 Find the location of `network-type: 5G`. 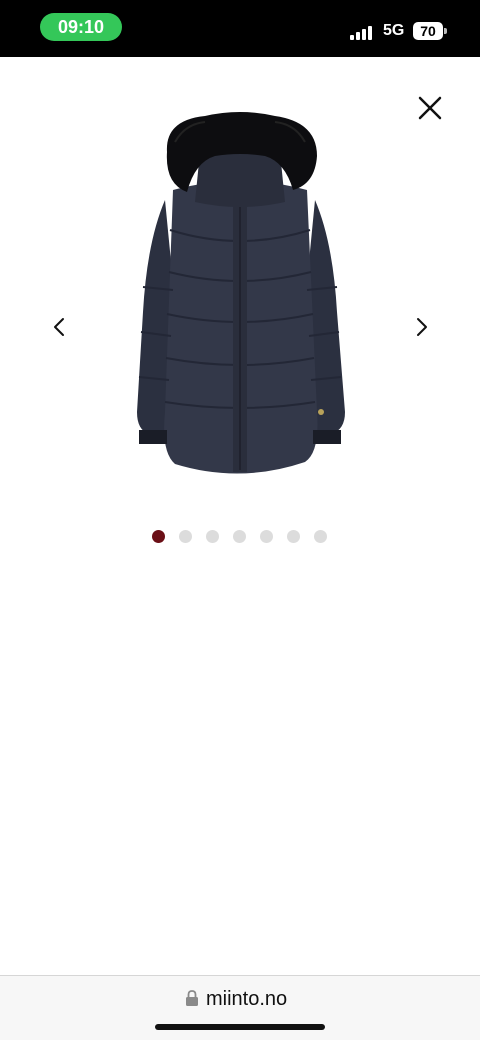

network-type: 5G is located at coordinates (394, 30).